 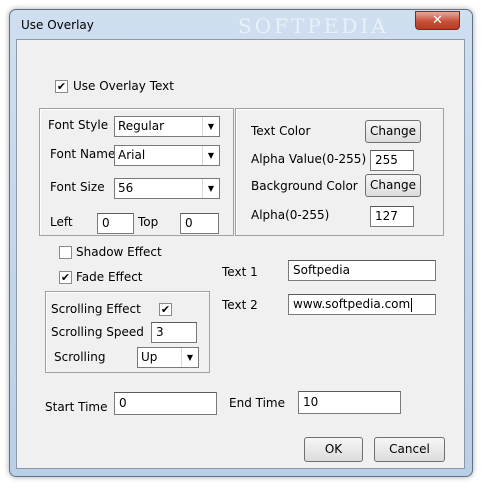 I want to click on font-style-value: Regular, so click(x=141, y=126).